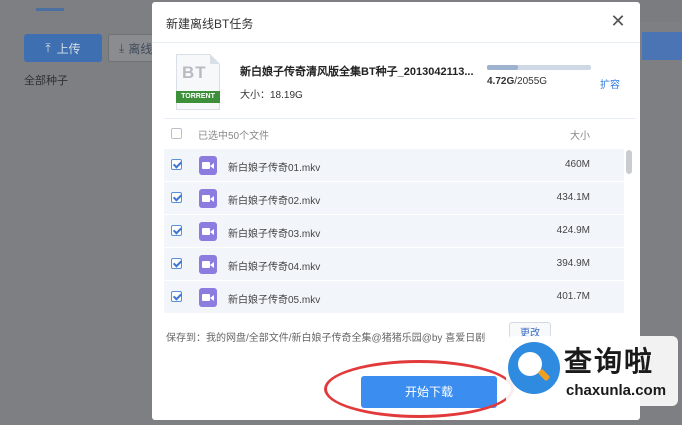 This screenshot has height=425, width=682. I want to click on file-row: 新白娘子传奇04.mkv 394.9M, so click(394, 264).